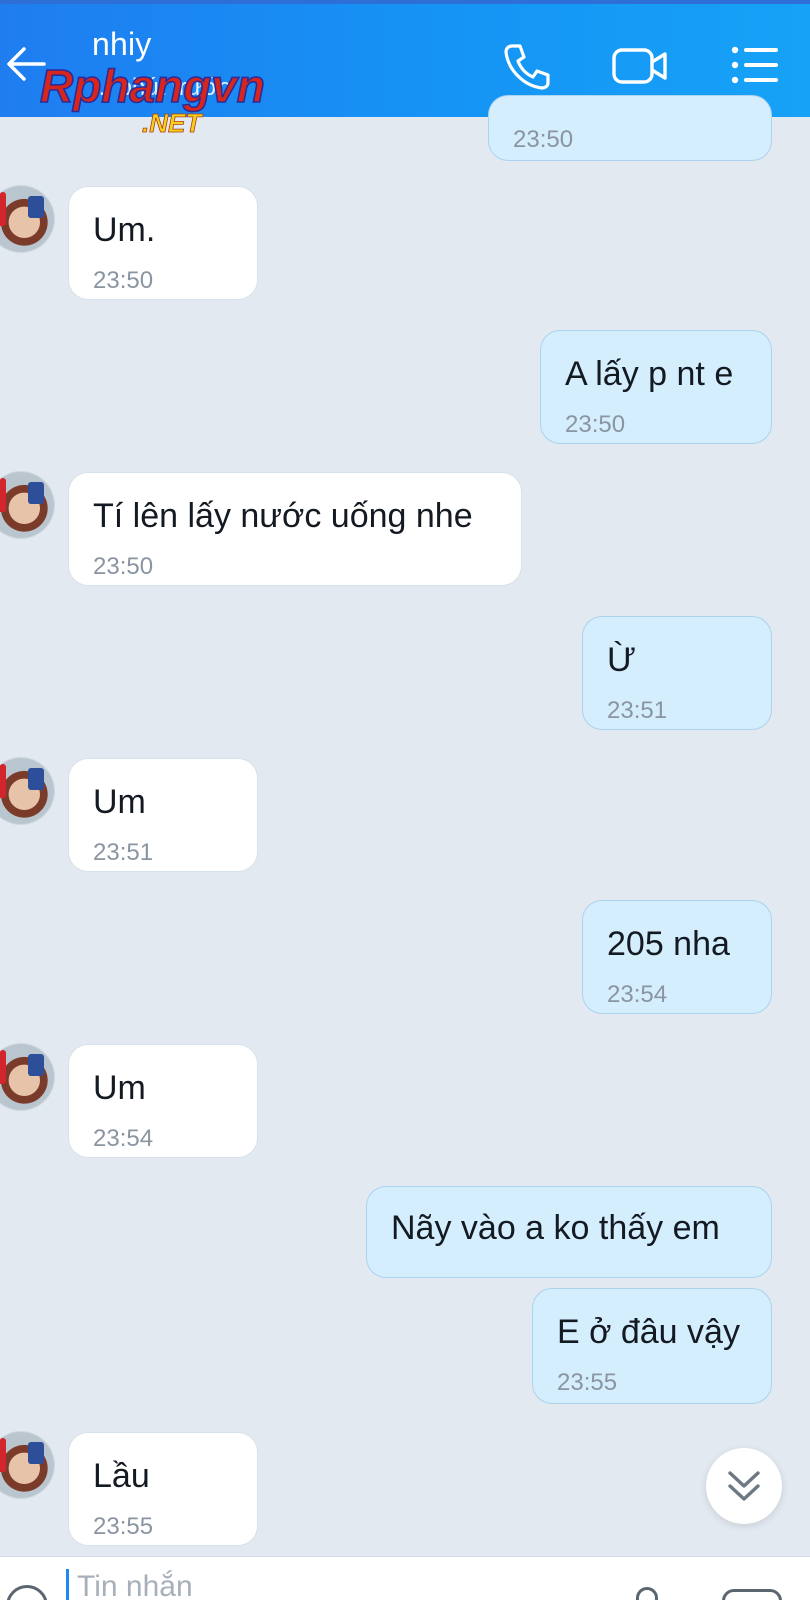  I want to click on watermark-logo: Rphangvn .NET, so click(152, 100).